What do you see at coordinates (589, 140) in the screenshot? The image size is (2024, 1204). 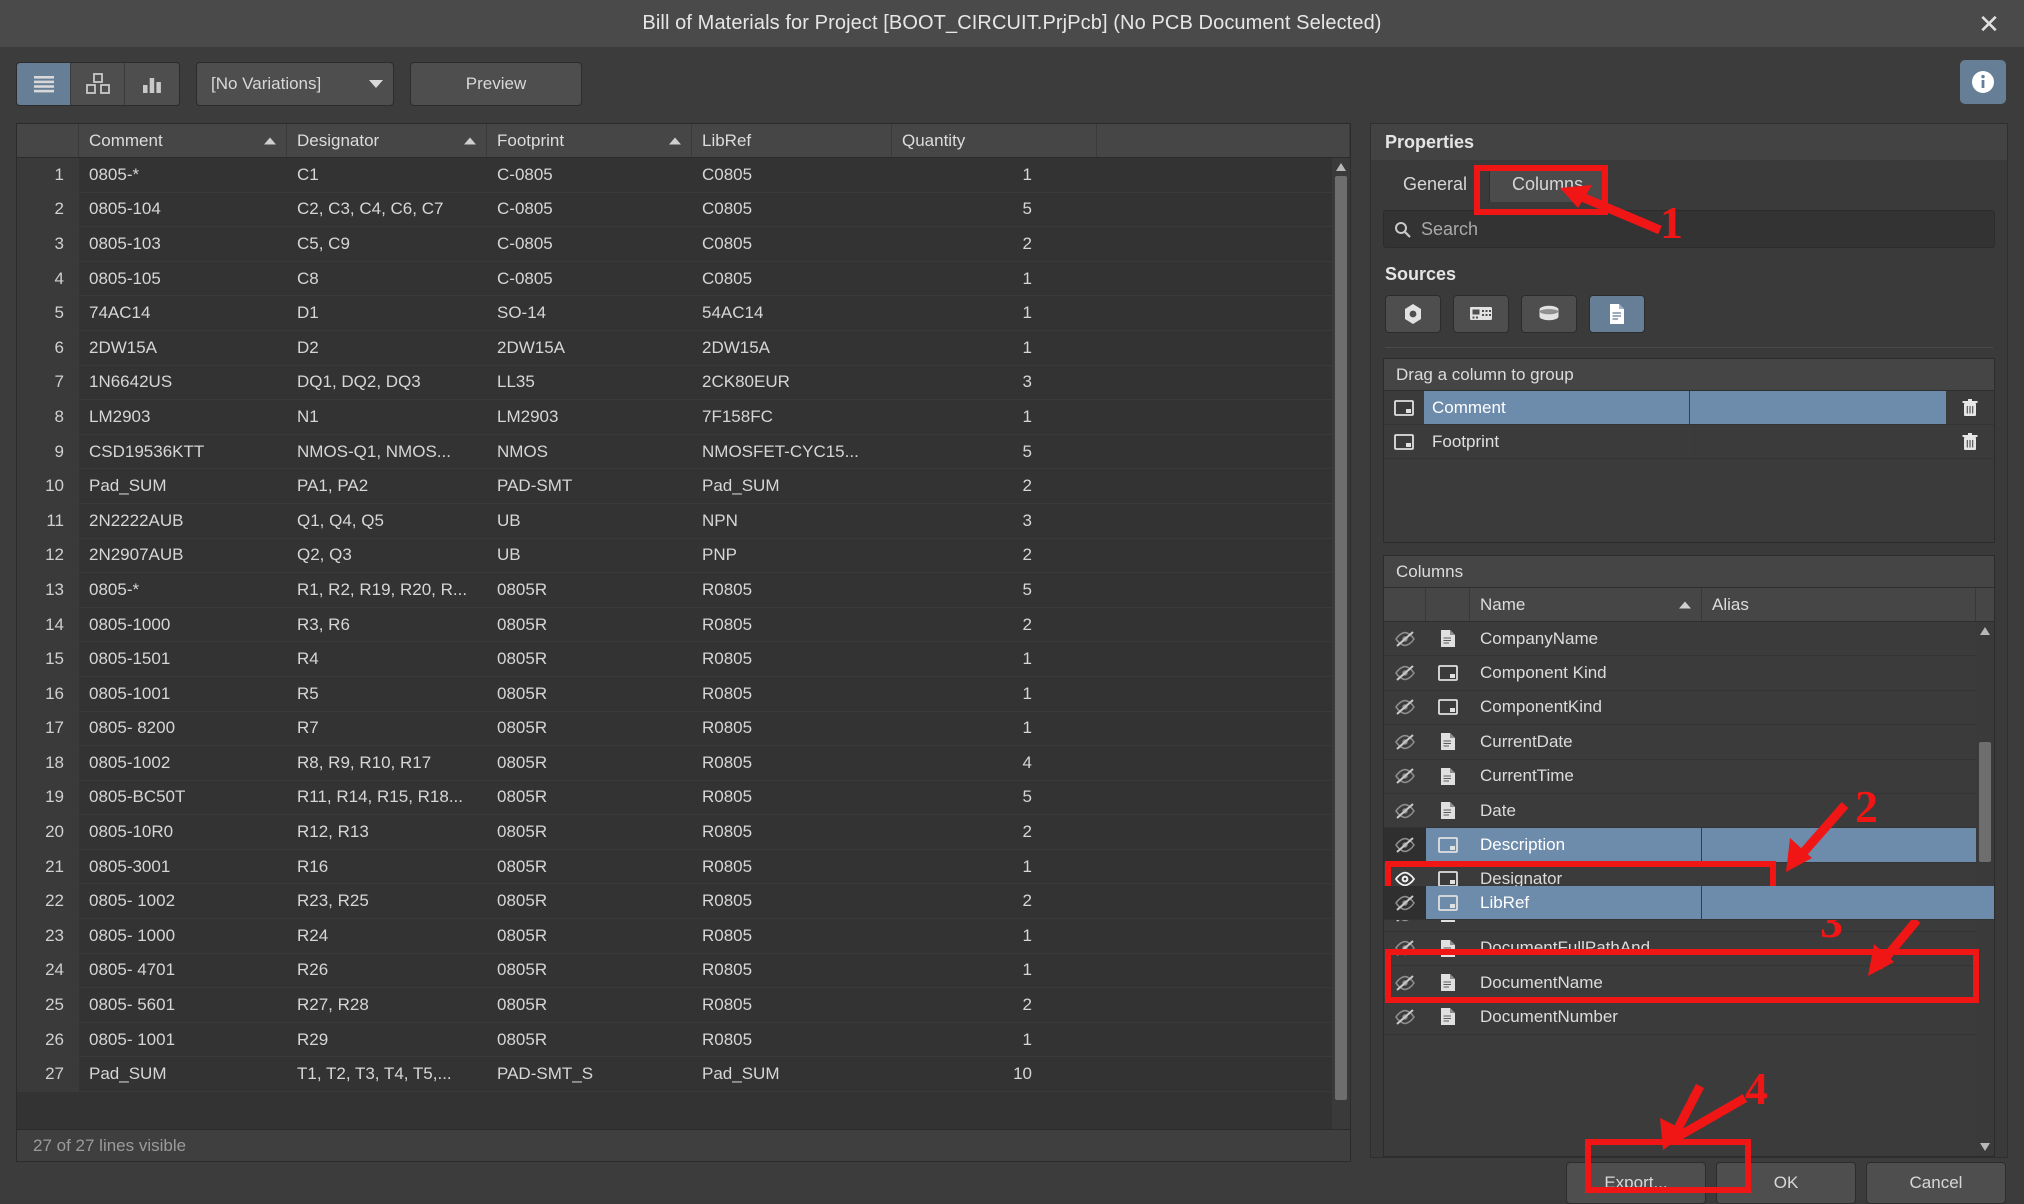 I see `grid-header-footprint: Footprint` at bounding box center [589, 140].